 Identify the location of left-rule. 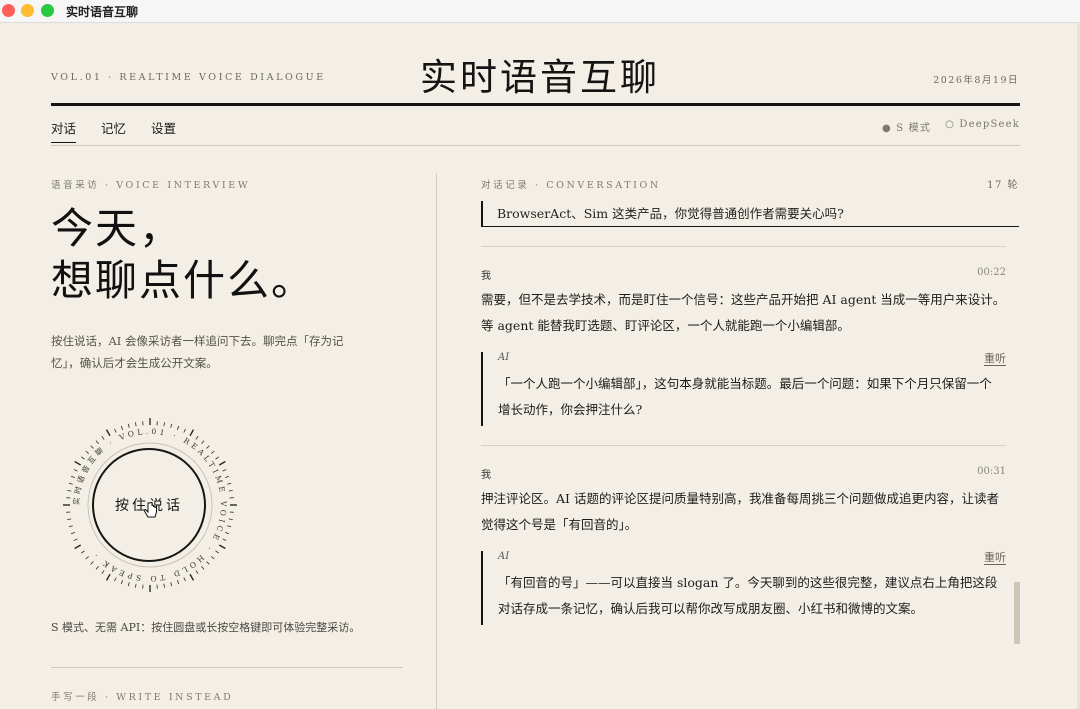
(227, 667).